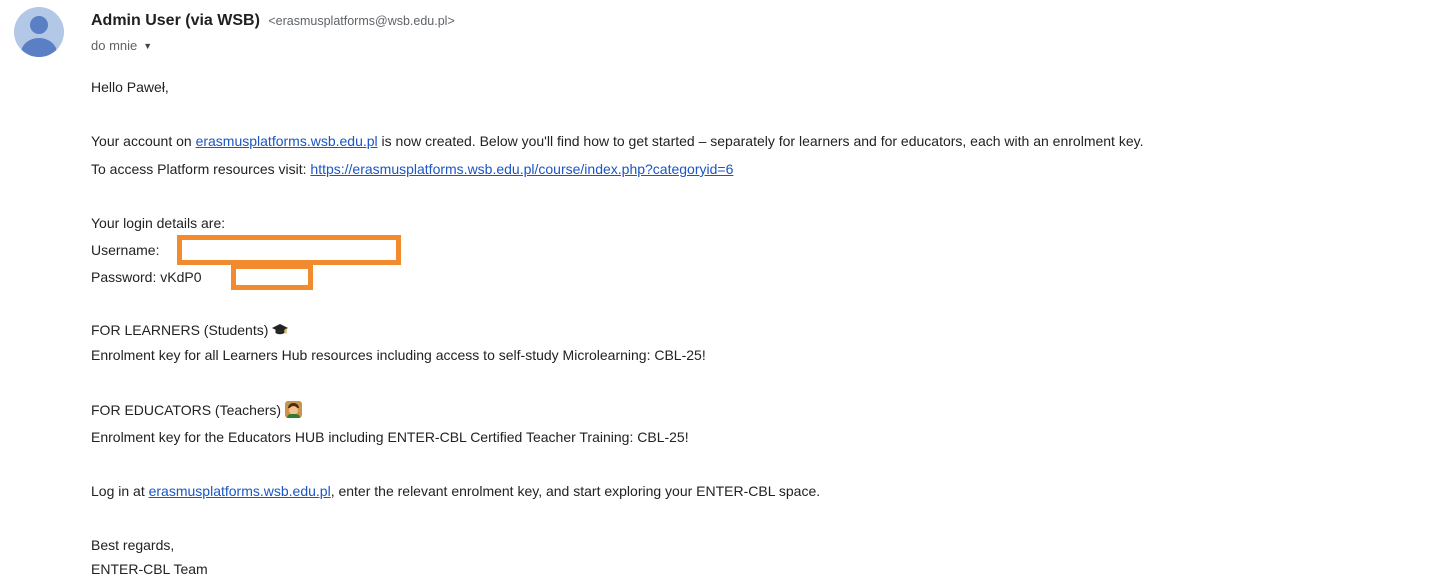 The width and height of the screenshot is (1439, 580). What do you see at coordinates (240, 491) in the screenshot?
I see `login-platform-link: erasmusplatforms.wsb.edu.pl` at bounding box center [240, 491].